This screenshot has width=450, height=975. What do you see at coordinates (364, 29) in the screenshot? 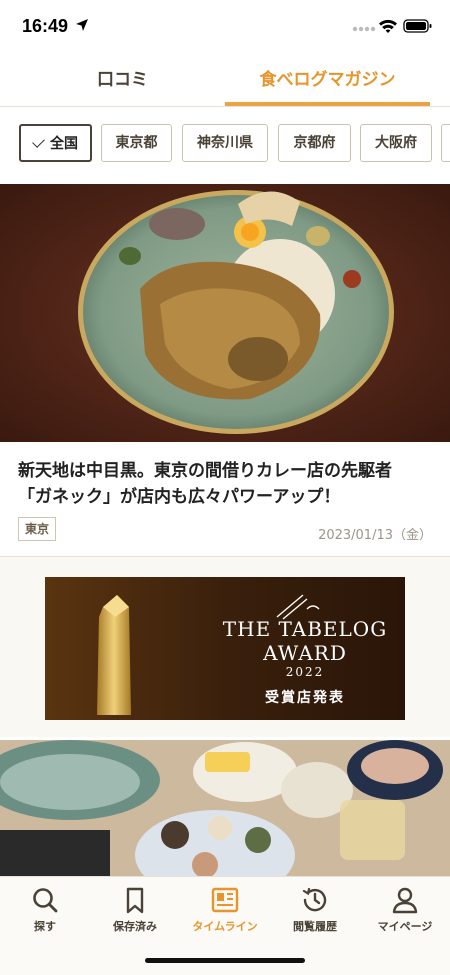
I see `signal-dots-icon` at bounding box center [364, 29].